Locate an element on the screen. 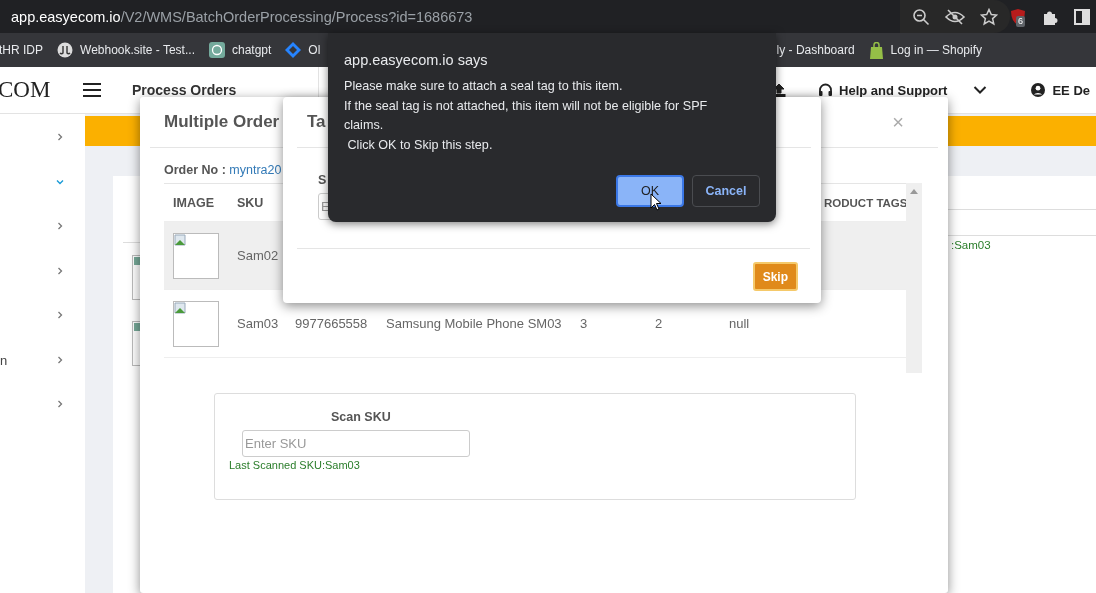 This screenshot has height=593, width=1096. chevron-down-icon is located at coordinates (980, 90).